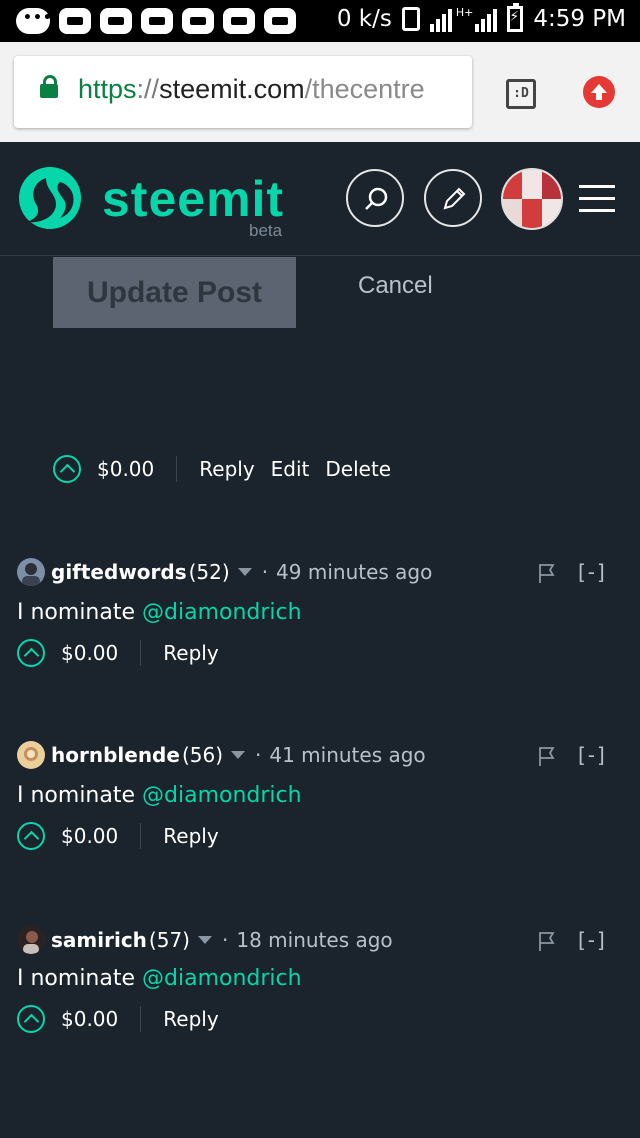  Describe the element at coordinates (347, 755) in the screenshot. I see `comment-timestamp: 41 minutes ago` at that location.